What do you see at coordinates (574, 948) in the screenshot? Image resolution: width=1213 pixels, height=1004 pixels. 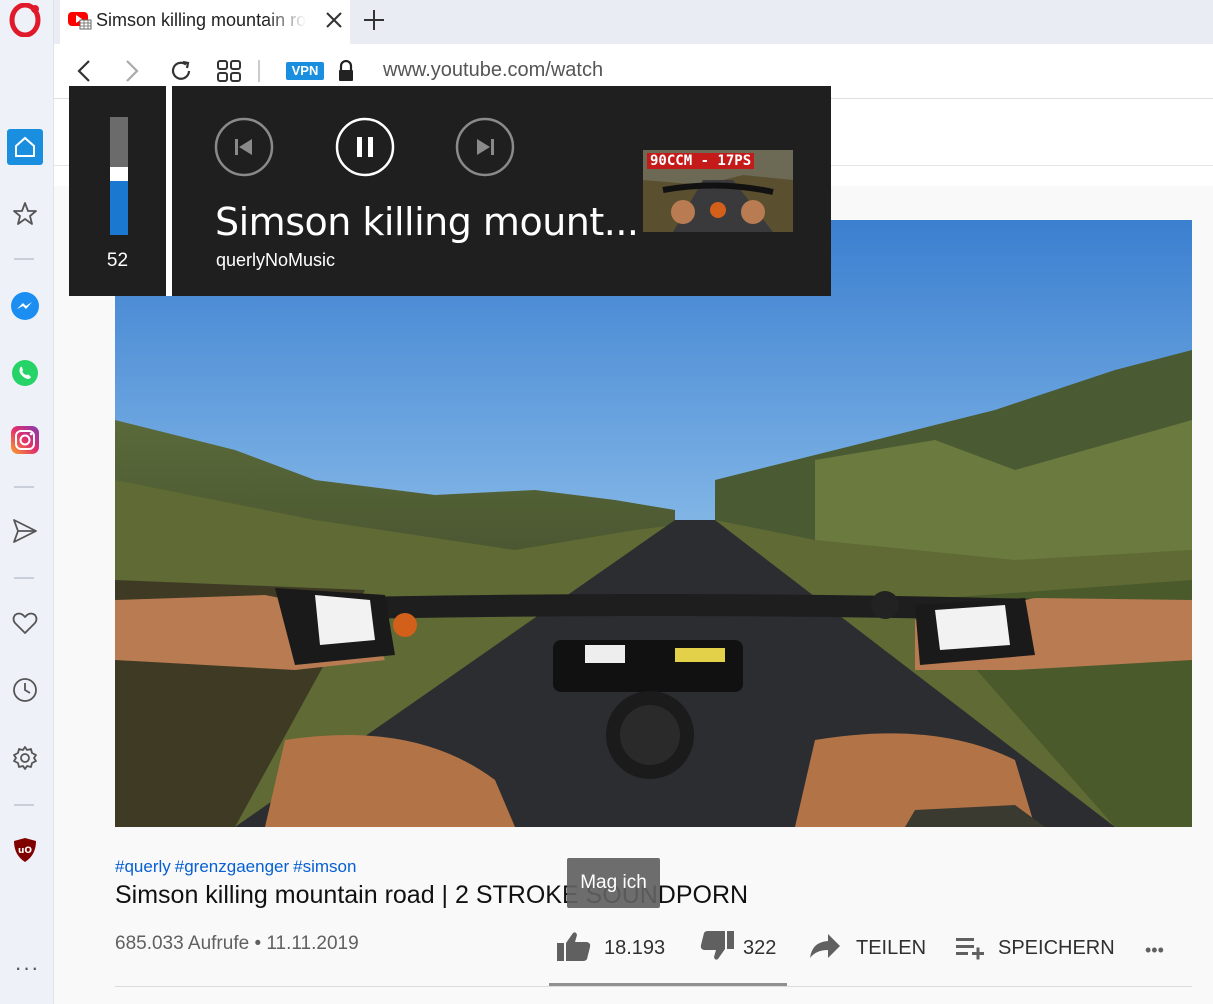 I see `thumbs-up-icon` at bounding box center [574, 948].